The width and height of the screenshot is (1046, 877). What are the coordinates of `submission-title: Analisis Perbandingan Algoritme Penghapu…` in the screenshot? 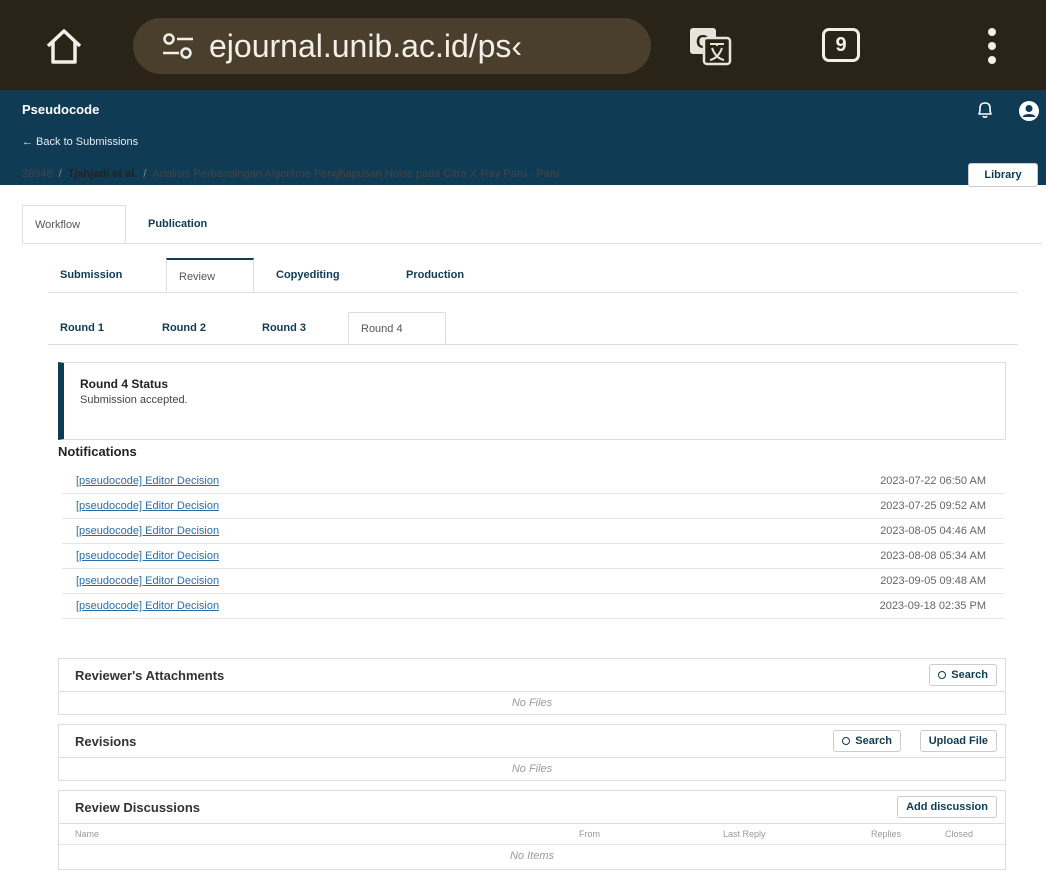 It's located at (356, 174).